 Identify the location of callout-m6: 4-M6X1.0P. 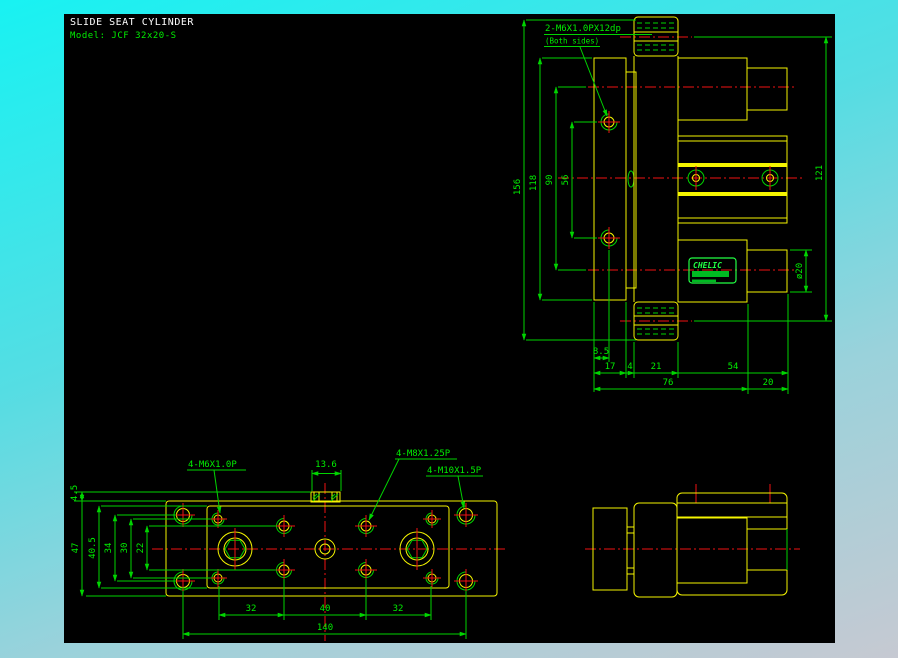
(212, 465).